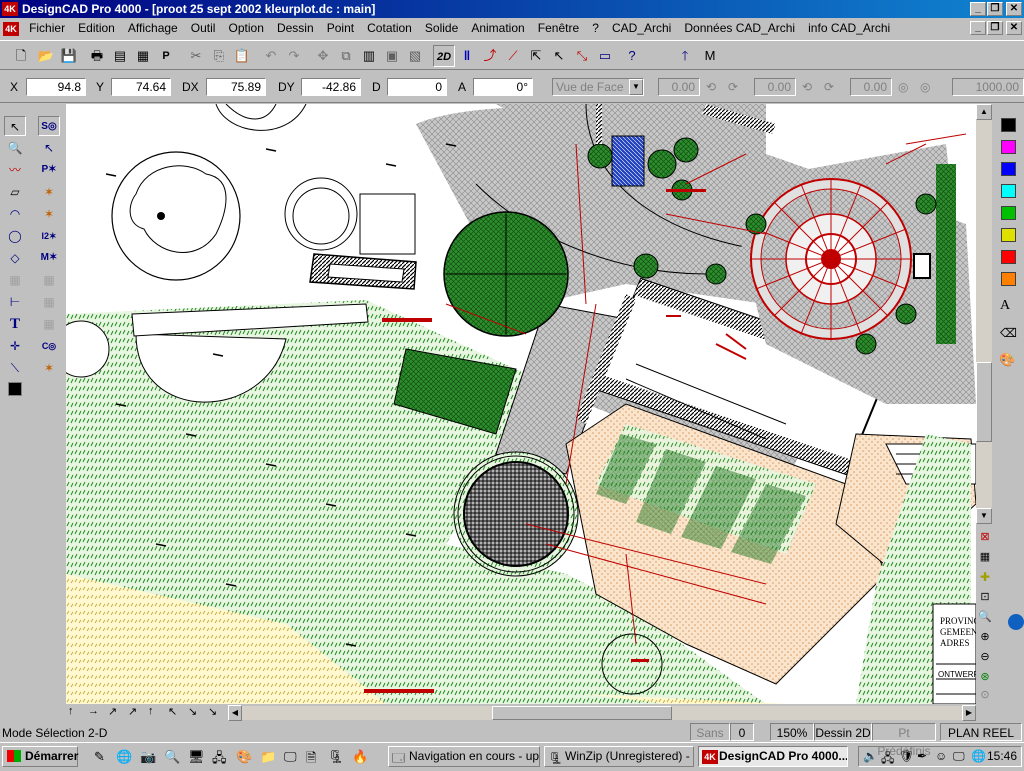  What do you see at coordinates (417, 87) in the screenshot?
I see `d-field: 0` at bounding box center [417, 87].